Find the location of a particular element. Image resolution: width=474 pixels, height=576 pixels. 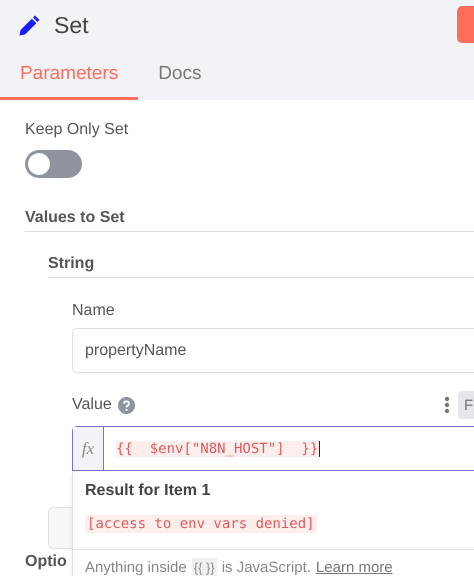

hint-text: Anything inside is located at coordinates (136, 567).